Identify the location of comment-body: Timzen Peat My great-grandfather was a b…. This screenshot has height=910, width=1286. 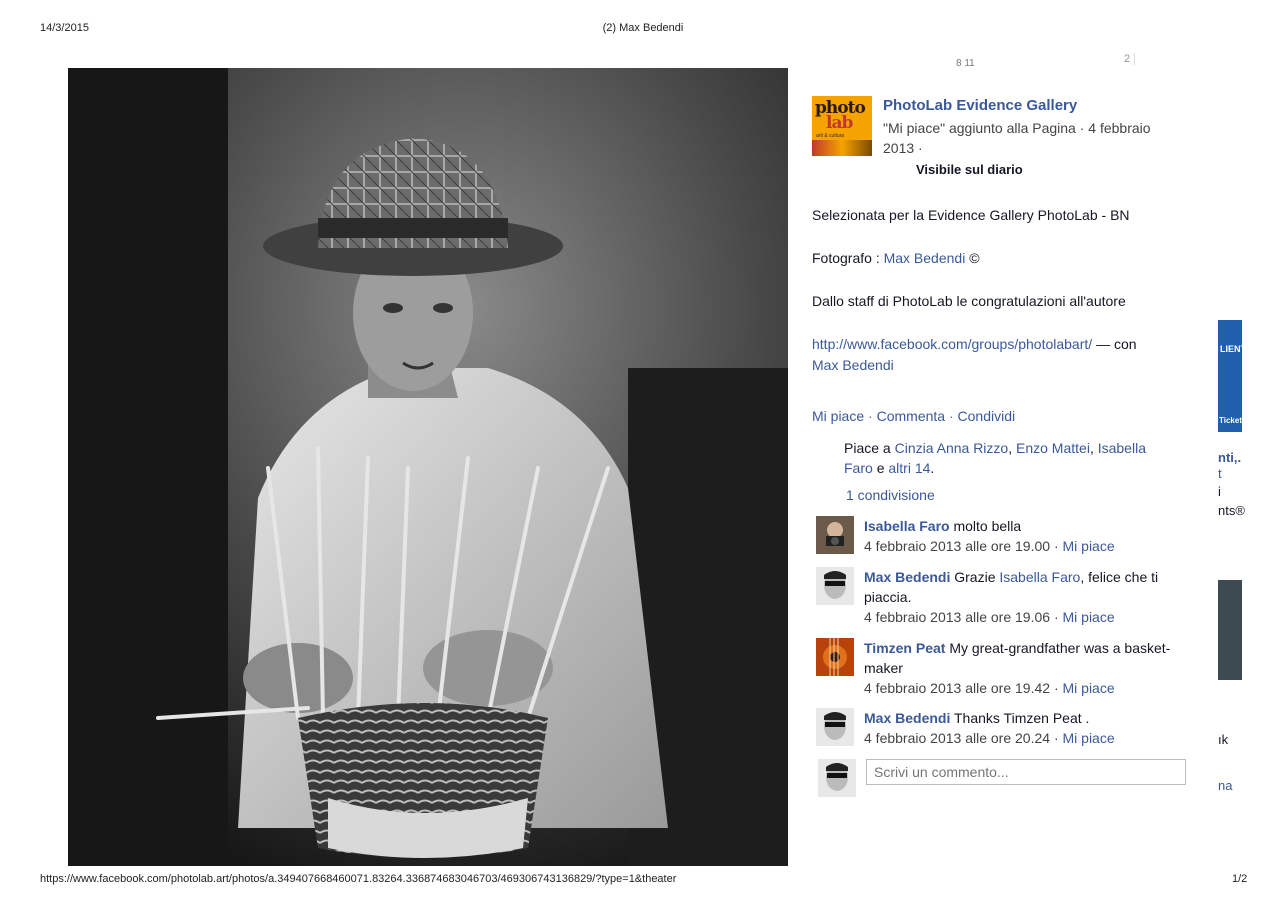
(1019, 668).